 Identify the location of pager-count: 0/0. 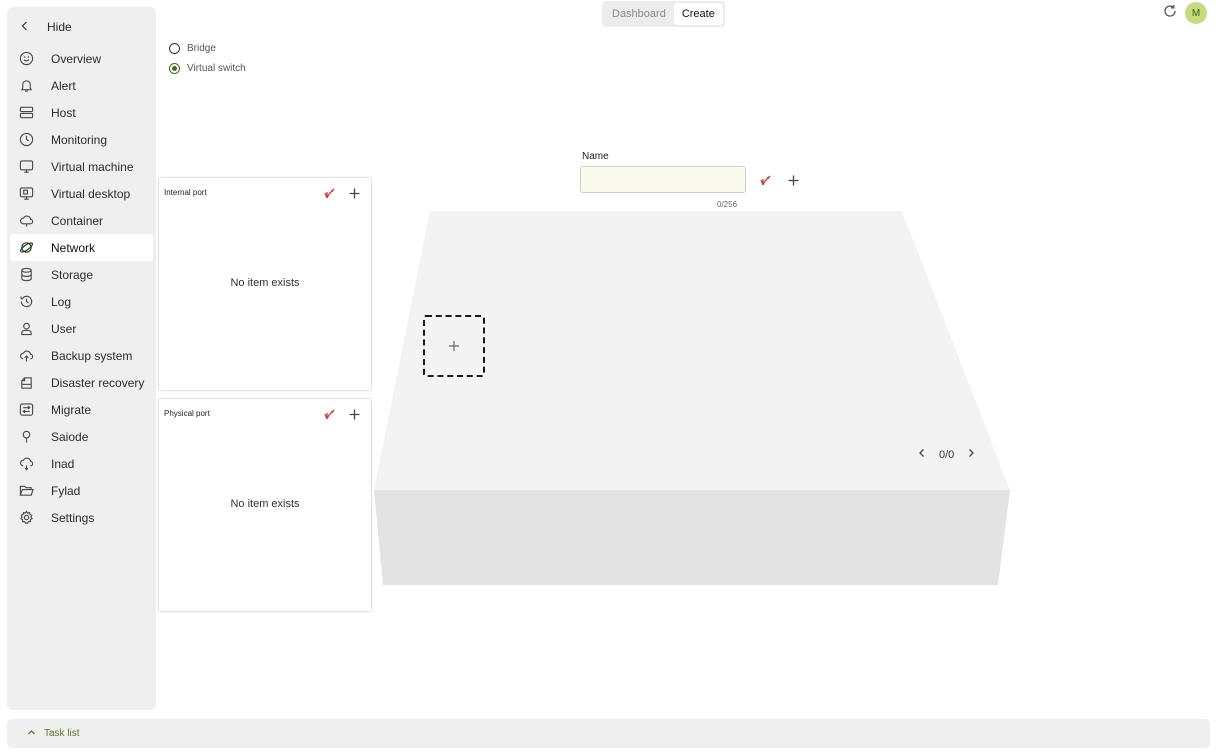
(947, 454).